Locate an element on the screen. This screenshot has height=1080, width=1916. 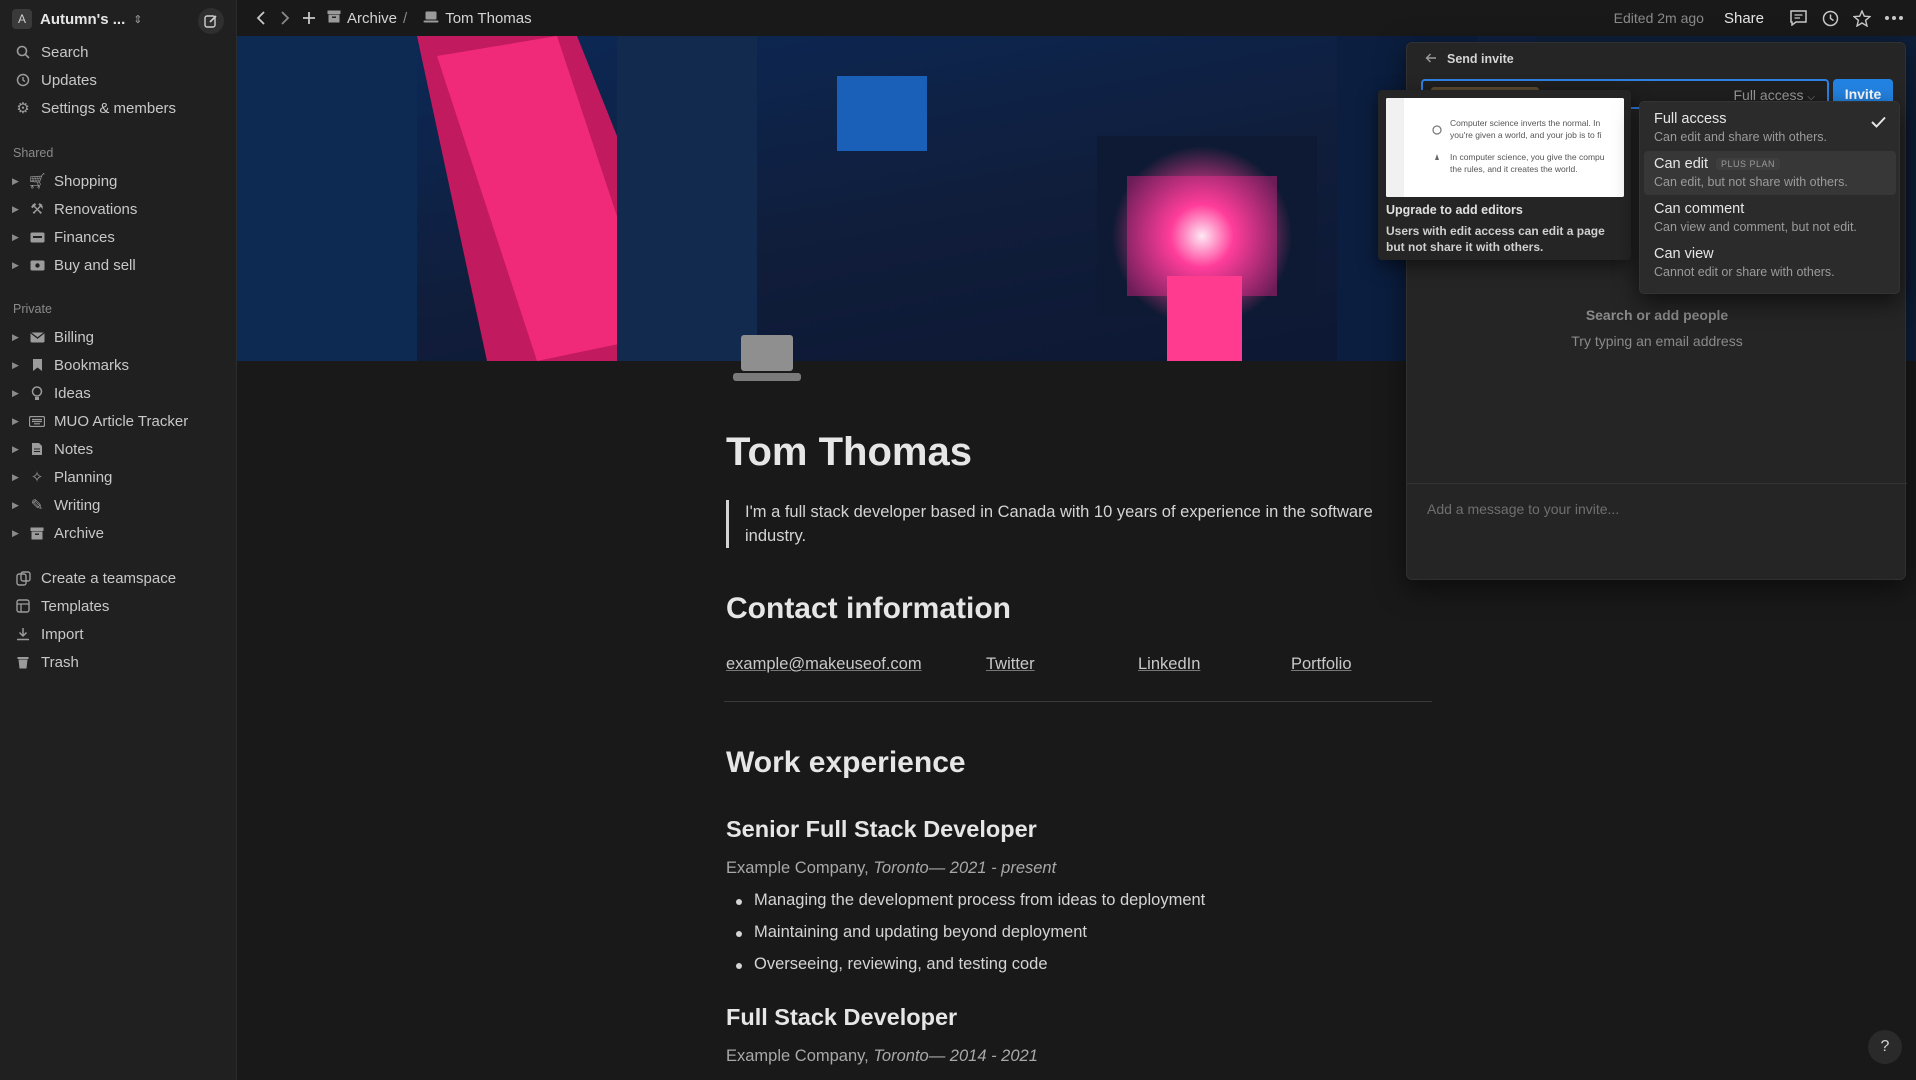
workspace-switcher: A Autumn's ... ⇕ is located at coordinates (77, 19).